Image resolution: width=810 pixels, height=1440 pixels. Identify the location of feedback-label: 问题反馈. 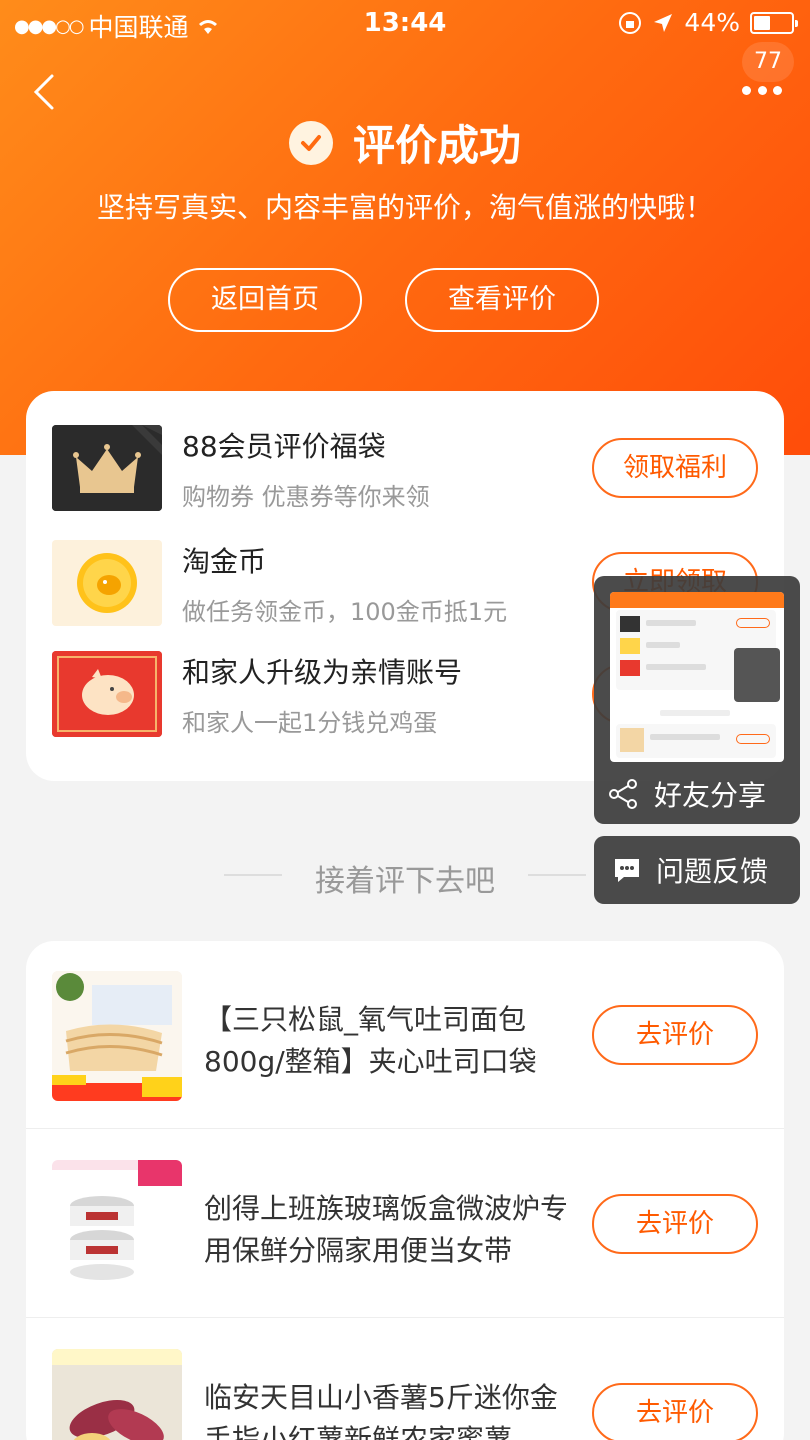
(712, 871).